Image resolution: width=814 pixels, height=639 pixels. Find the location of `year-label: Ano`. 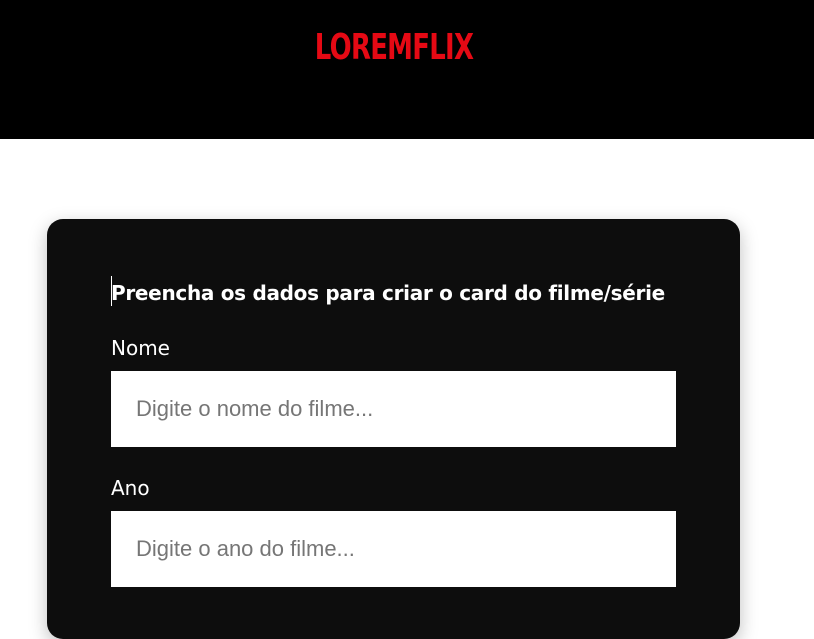

year-label: Ano is located at coordinates (130, 488).